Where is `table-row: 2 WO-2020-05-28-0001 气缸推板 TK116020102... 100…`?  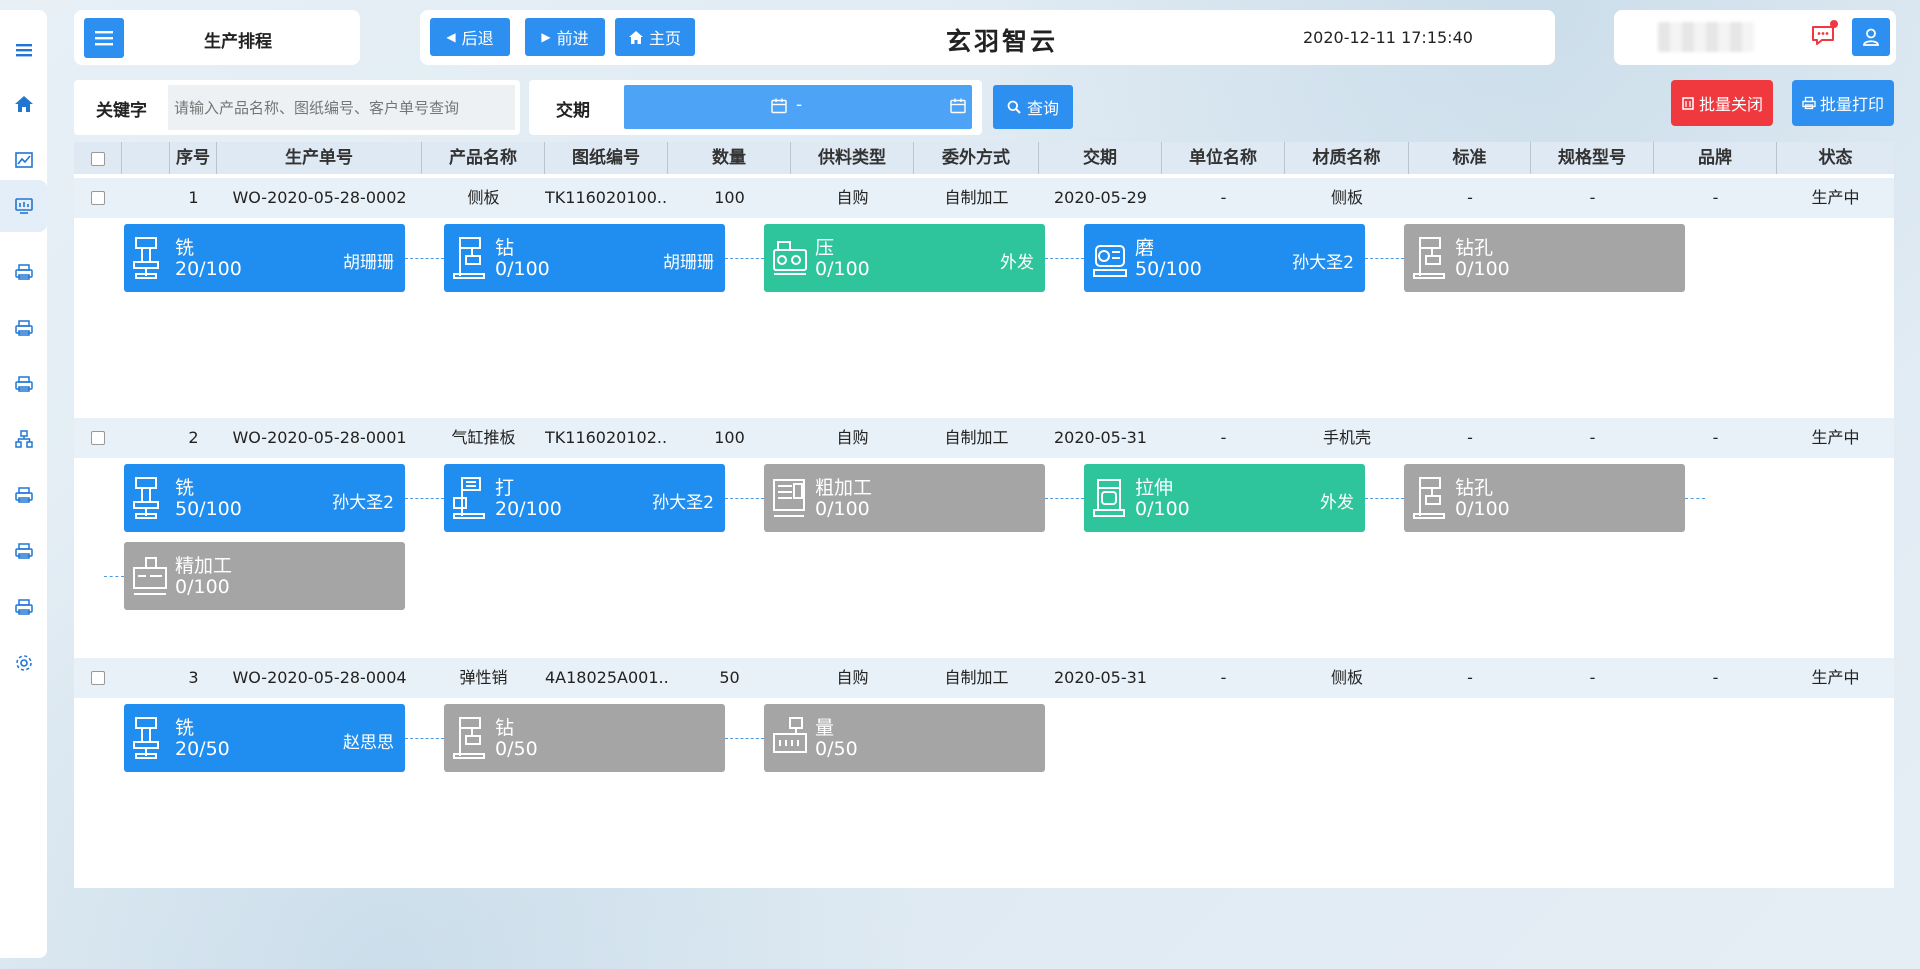 table-row: 2 WO-2020-05-28-0001 气缸推板 TK116020102... 100… is located at coordinates (984, 438).